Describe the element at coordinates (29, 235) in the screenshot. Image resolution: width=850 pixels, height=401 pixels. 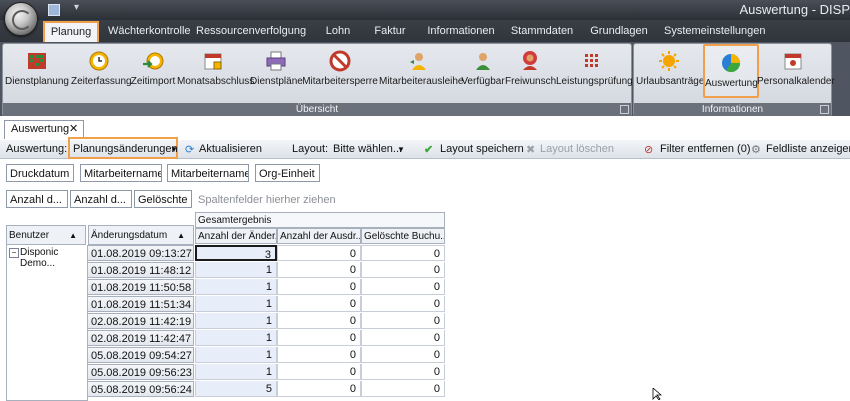
I see `row-header-benutzer-label: Benutzer` at that location.